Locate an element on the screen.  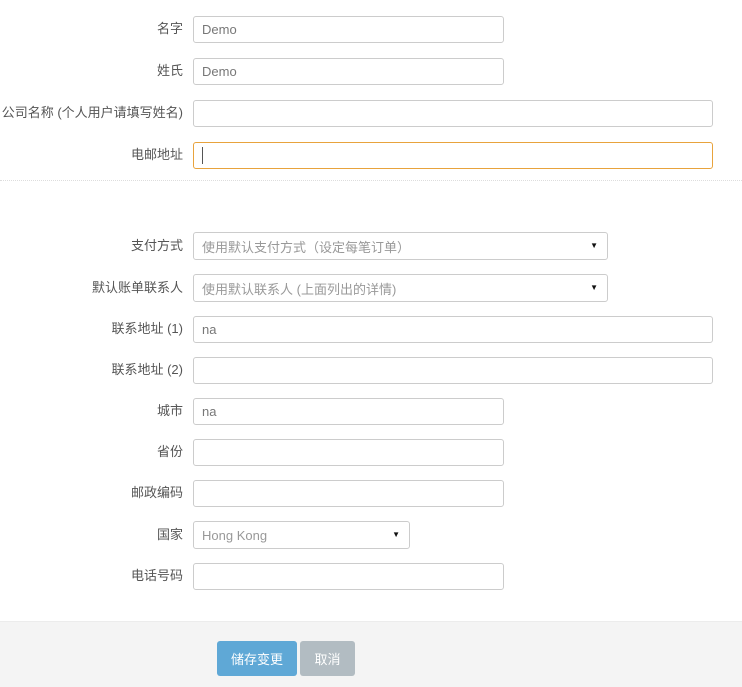
address2-input is located at coordinates (453, 370).